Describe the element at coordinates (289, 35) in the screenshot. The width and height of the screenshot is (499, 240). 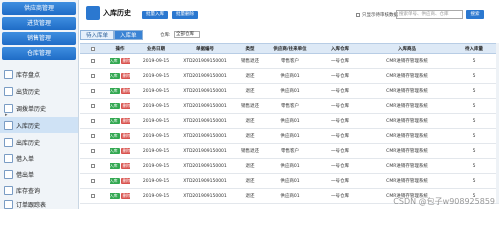
I see `tab-bar: 待入库单 入库单 仓库: 全部仓库` at that location.